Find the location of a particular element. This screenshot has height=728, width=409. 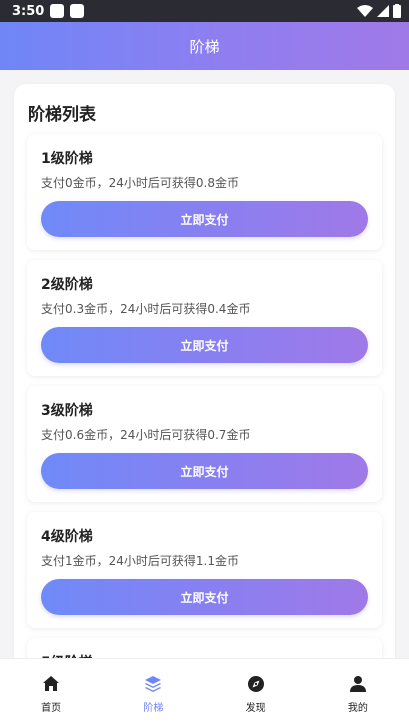

compass-icon is located at coordinates (255, 684).